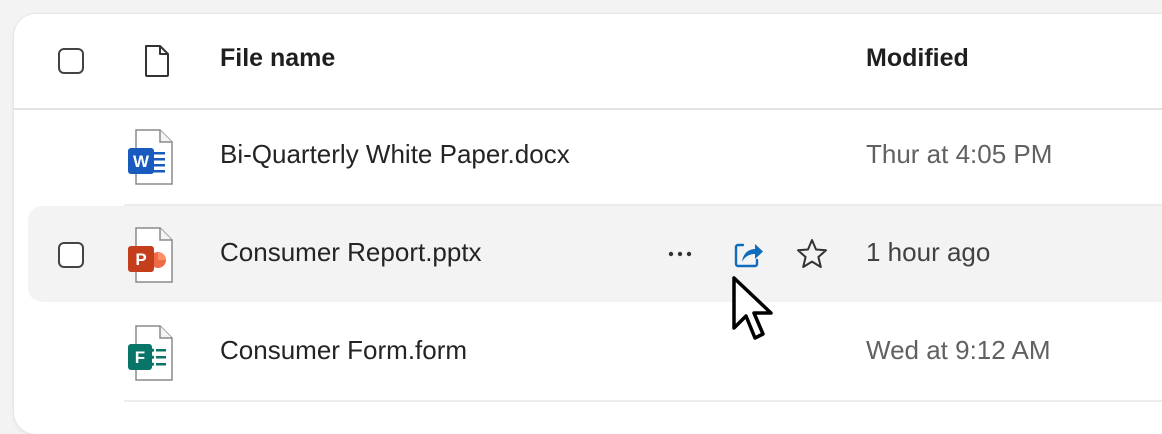  I want to click on more-options-icon, so click(680, 254).